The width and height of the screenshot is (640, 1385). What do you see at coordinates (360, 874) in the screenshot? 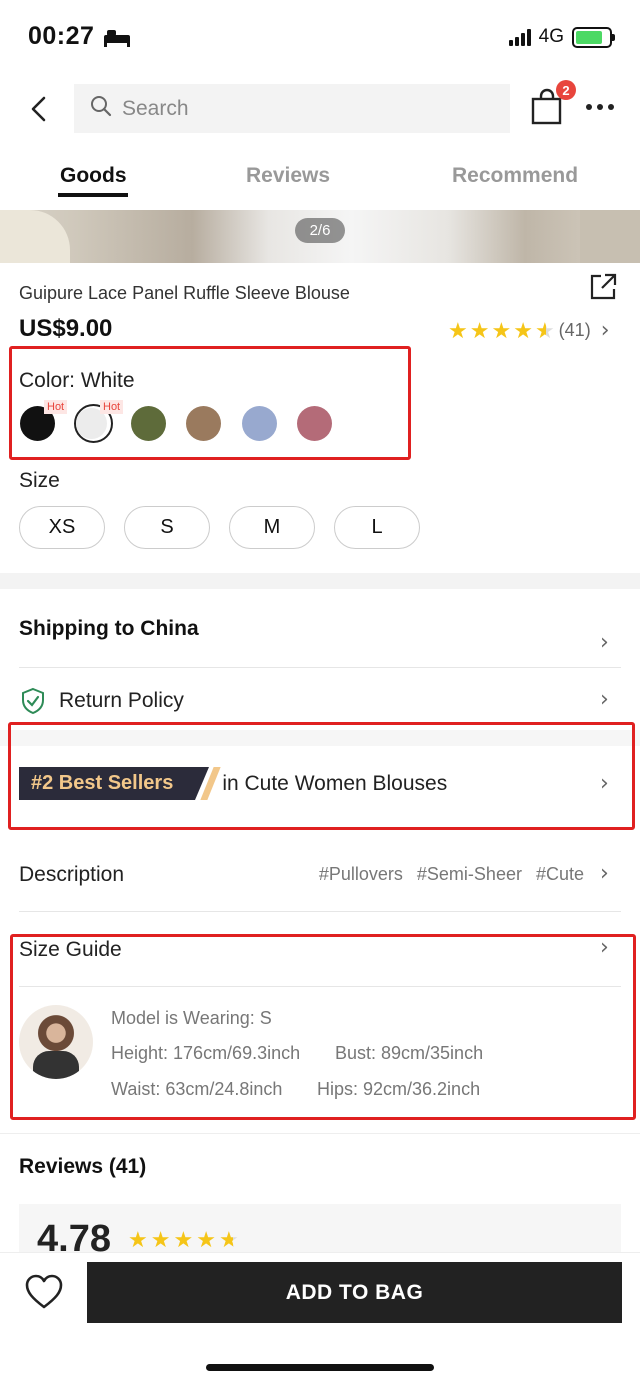
I see `tag-pullovers: #Pullovers` at bounding box center [360, 874].